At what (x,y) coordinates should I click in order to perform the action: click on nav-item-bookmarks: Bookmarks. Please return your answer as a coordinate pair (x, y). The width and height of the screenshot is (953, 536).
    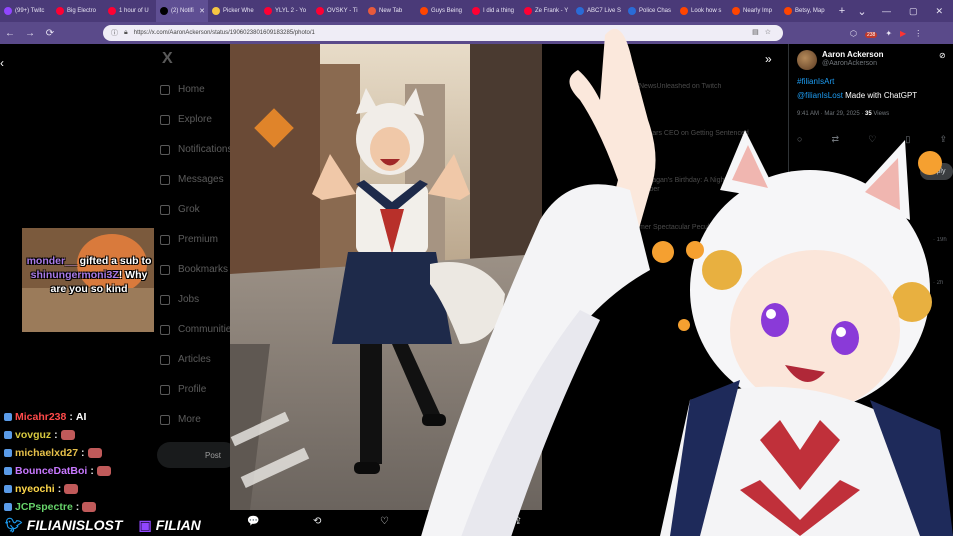
    Looking at the image, I should click on (194, 269).